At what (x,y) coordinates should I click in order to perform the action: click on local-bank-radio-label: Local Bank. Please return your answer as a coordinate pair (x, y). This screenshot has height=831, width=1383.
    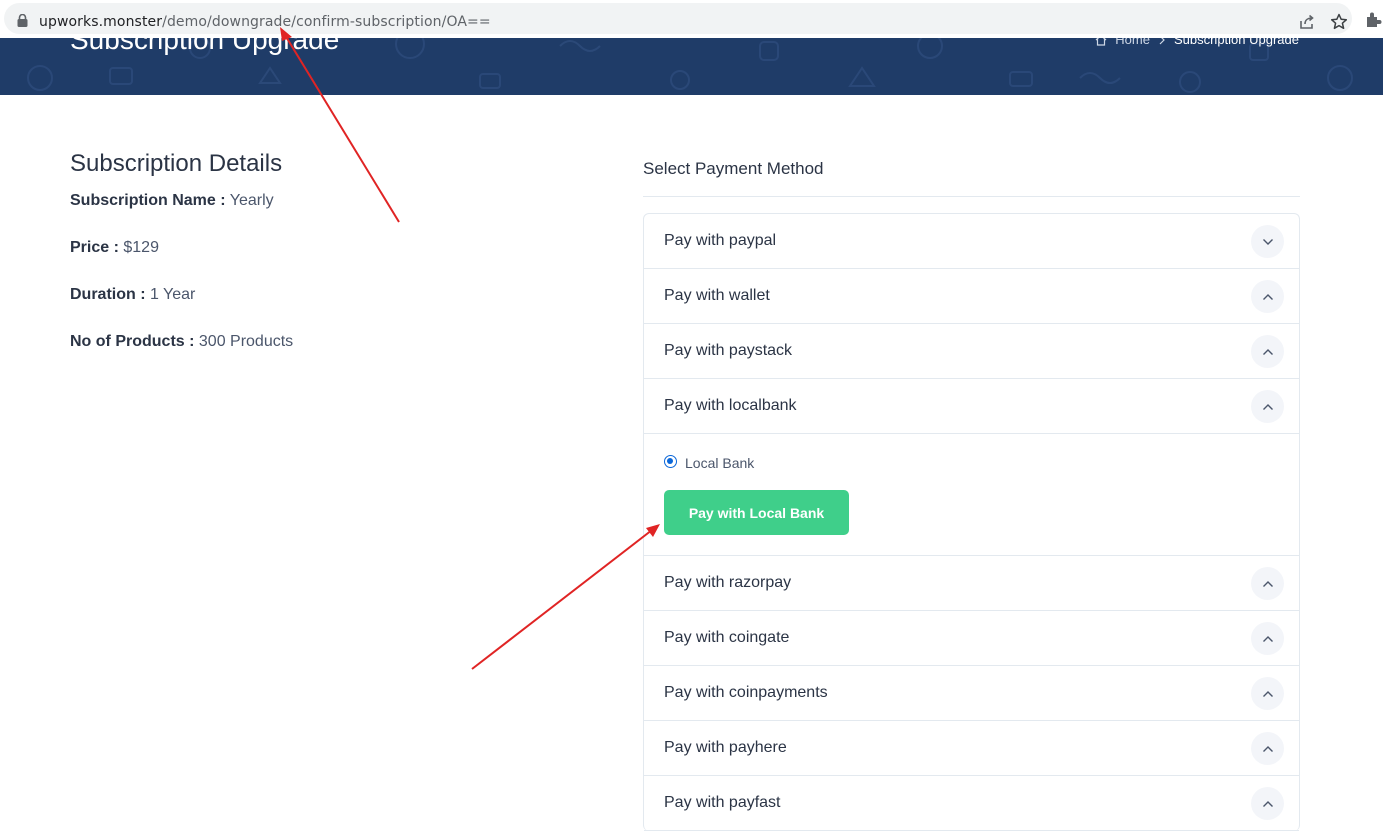
    Looking at the image, I should click on (719, 463).